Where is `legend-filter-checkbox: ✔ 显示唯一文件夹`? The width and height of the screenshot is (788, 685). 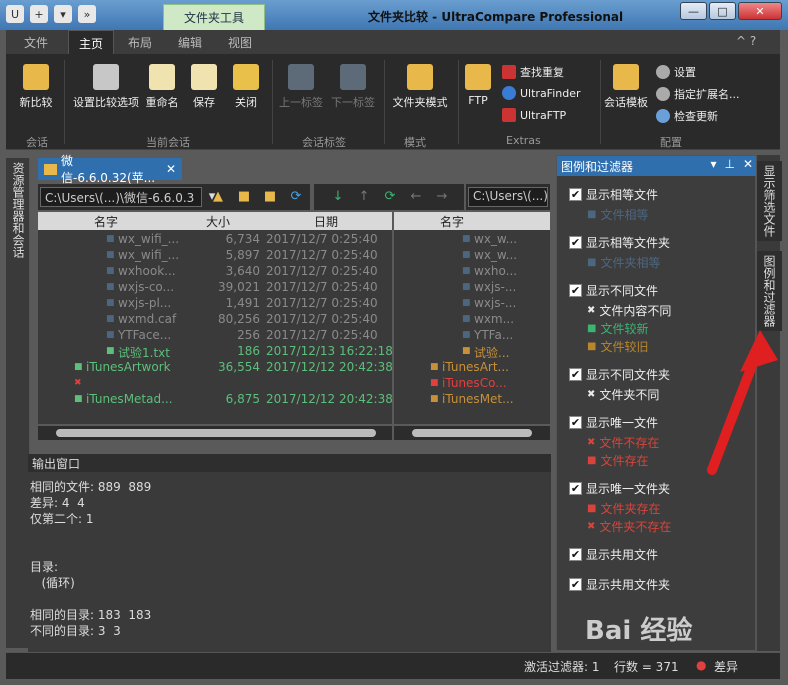 legend-filter-checkbox: ✔ 显示唯一文件夹 is located at coordinates (619, 488).